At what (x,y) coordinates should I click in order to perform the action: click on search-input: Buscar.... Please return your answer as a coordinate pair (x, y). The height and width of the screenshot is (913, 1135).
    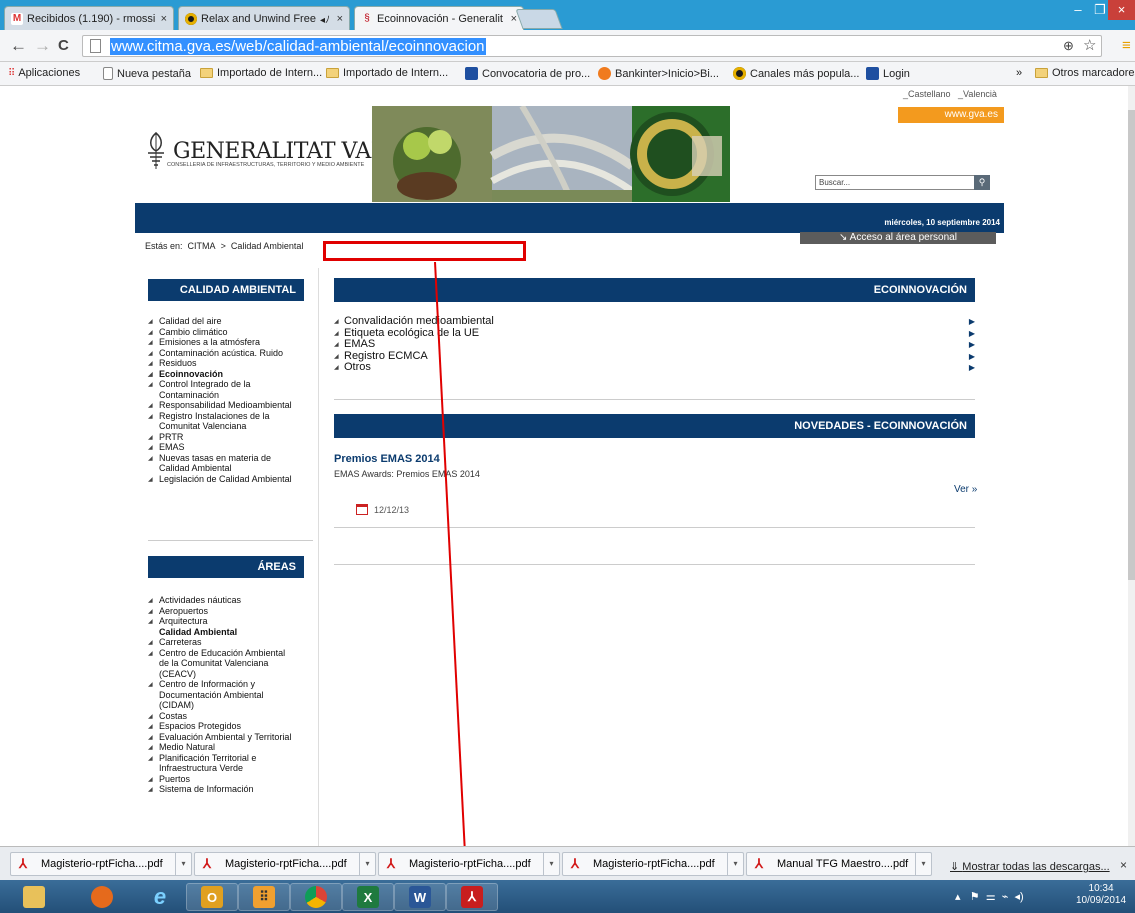
    Looking at the image, I should click on (902, 182).